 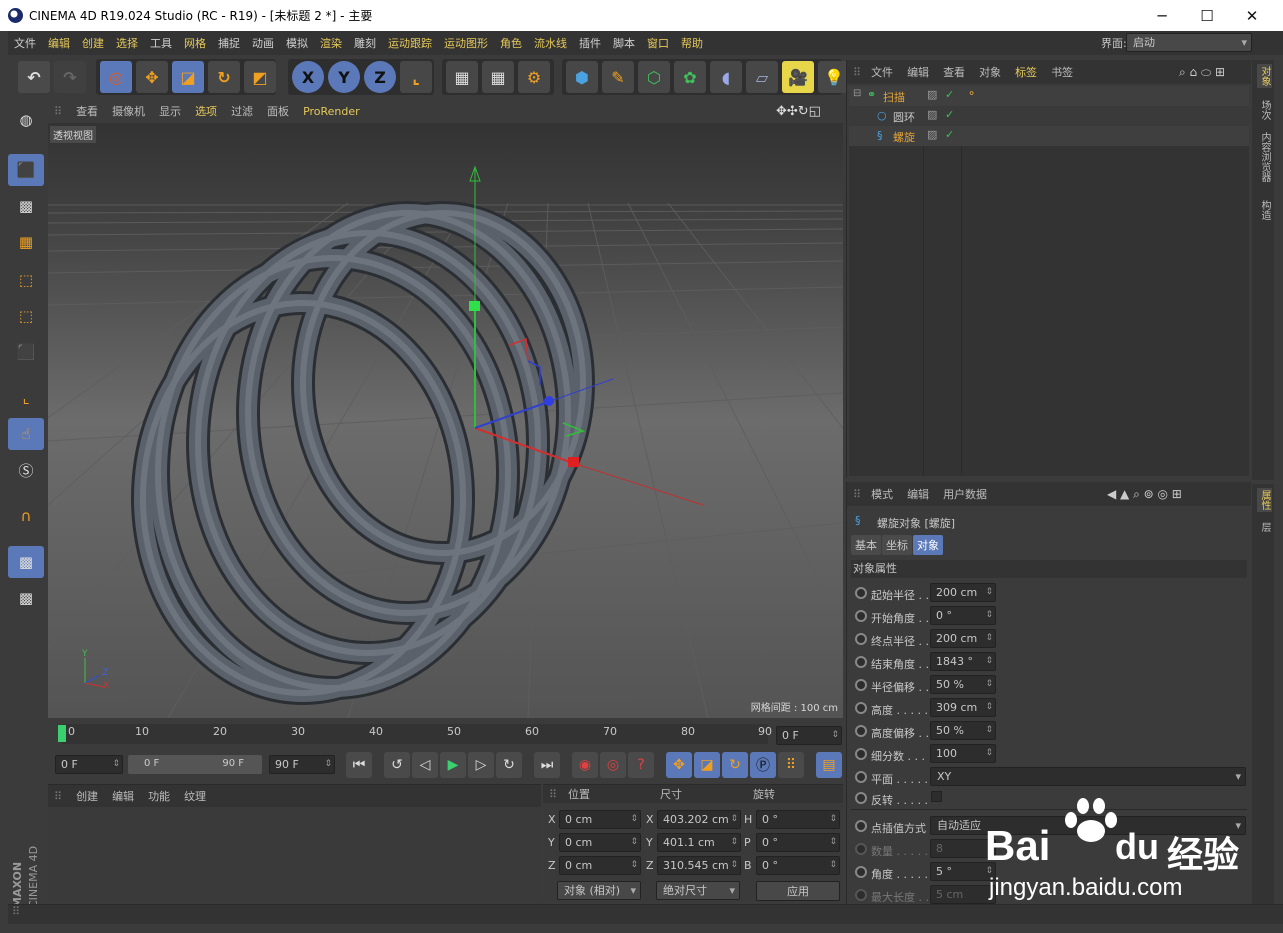 I want to click on viewport-menu-camera: 摄像机, so click(x=128, y=111).